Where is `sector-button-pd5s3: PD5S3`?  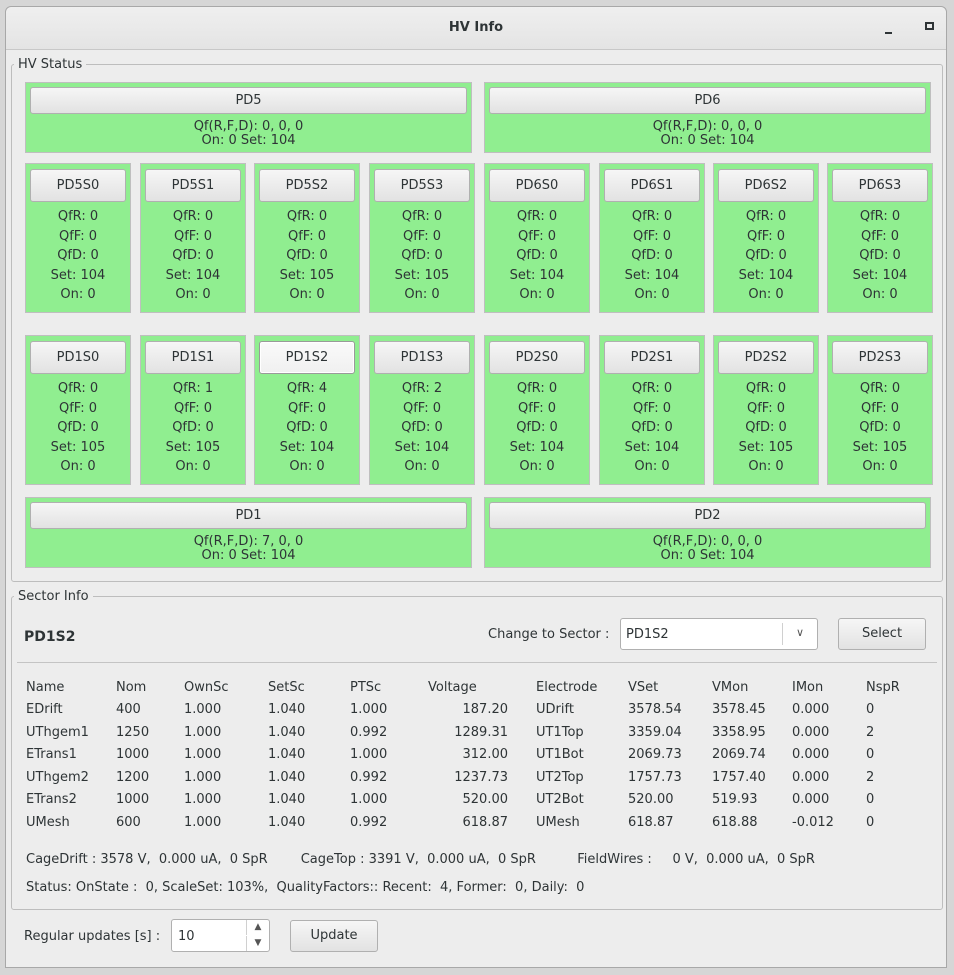
sector-button-pd5s3: PD5S3 is located at coordinates (422, 185).